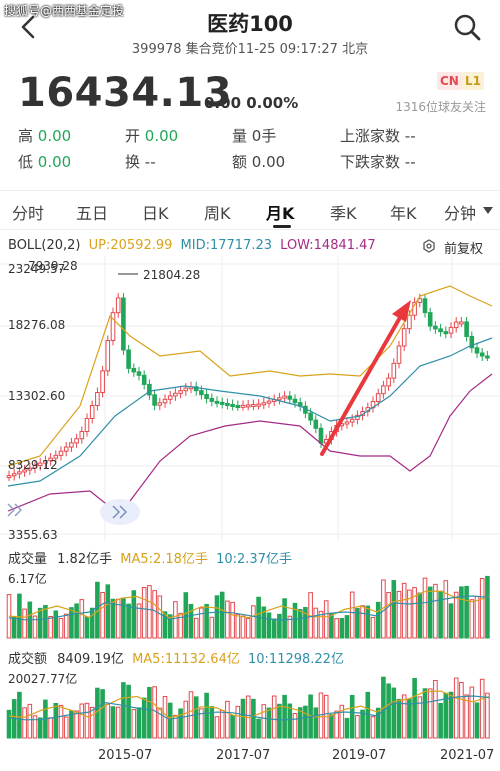 This screenshot has height=771, width=500. What do you see at coordinates (410, 136) in the screenshot?
I see `stat-rise-value: --` at bounding box center [410, 136].